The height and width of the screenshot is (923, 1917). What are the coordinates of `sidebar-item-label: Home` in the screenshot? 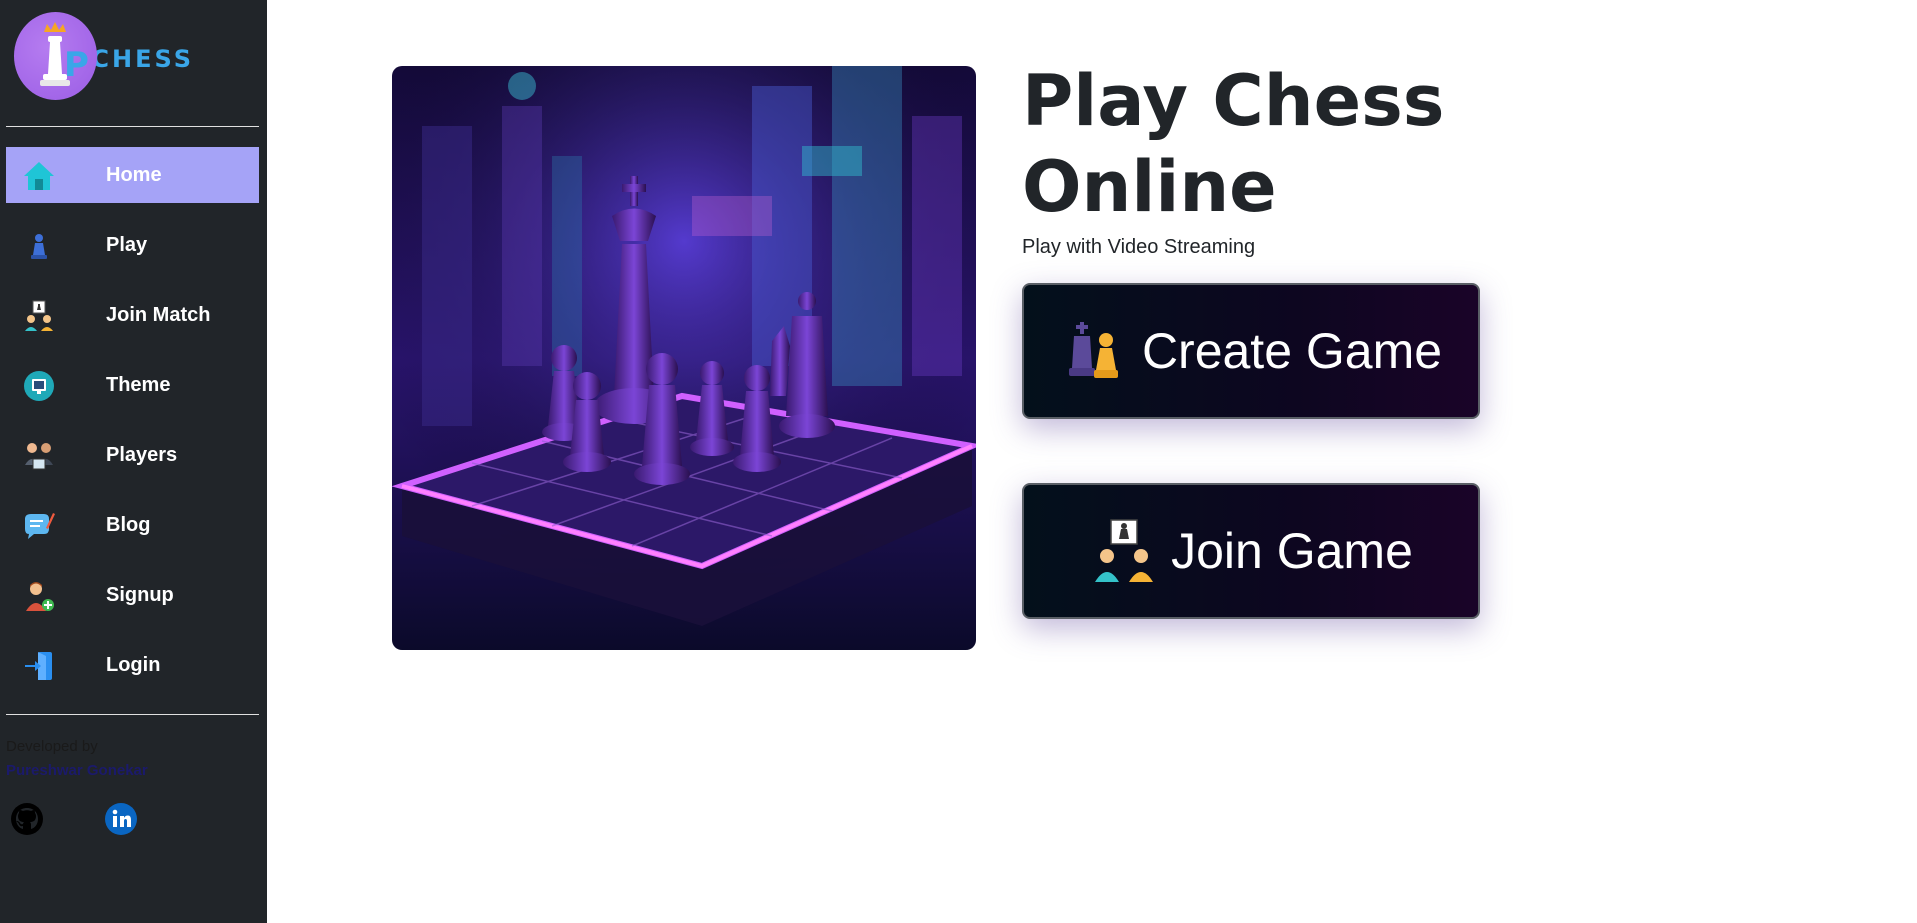 It's located at (134, 174).